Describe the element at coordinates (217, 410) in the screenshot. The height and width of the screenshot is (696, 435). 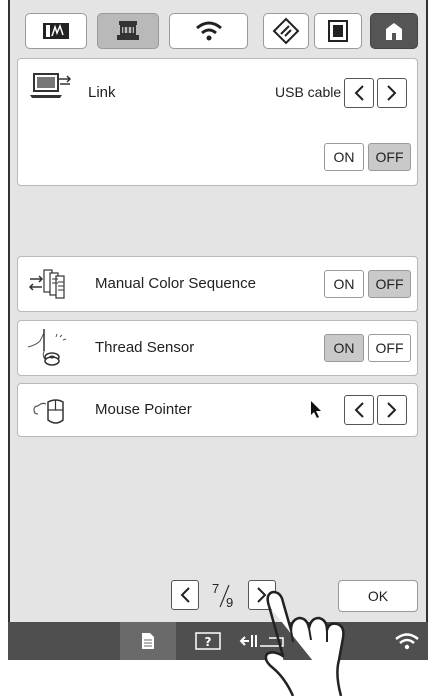
I see `mouse-pointer-panel: Mouse Pointer` at that location.